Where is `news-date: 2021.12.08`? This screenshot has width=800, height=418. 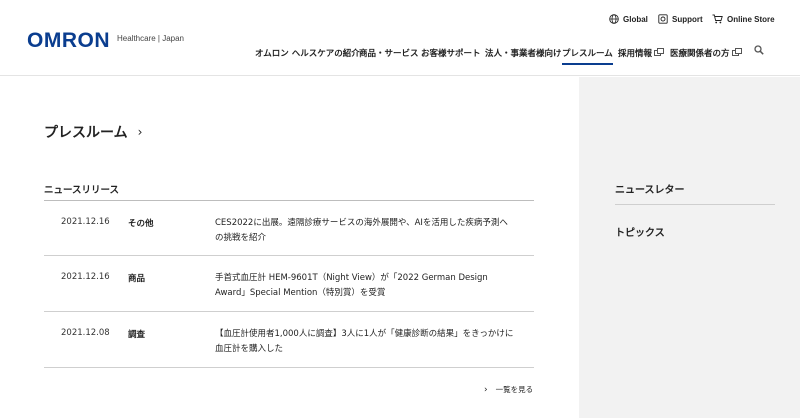 news-date: 2021.12.08 is located at coordinates (85, 333).